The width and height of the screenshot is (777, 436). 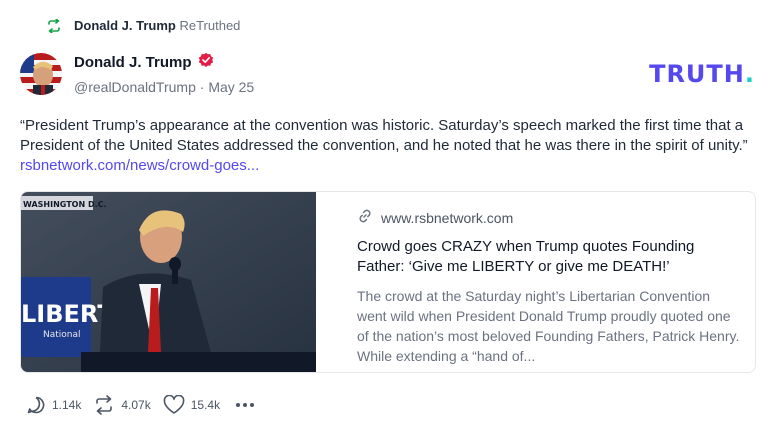 What do you see at coordinates (231, 87) in the screenshot?
I see `post-date: May 25` at bounding box center [231, 87].